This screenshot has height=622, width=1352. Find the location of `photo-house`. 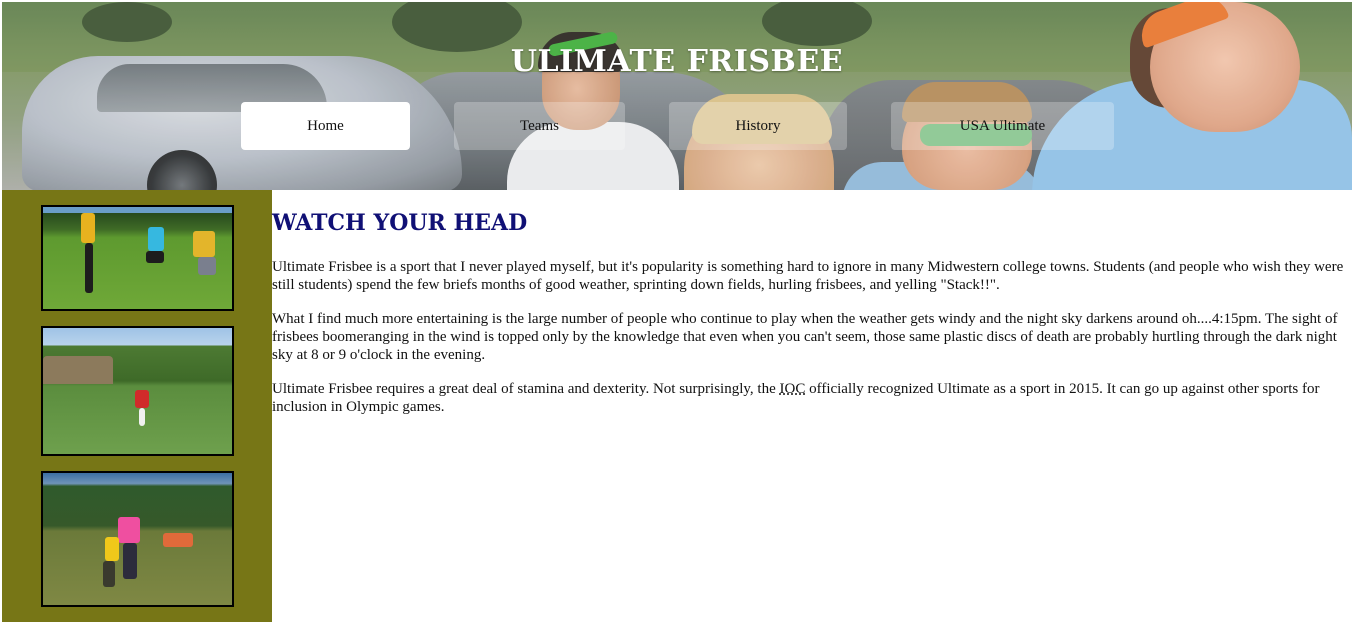

photo-house is located at coordinates (78, 370).